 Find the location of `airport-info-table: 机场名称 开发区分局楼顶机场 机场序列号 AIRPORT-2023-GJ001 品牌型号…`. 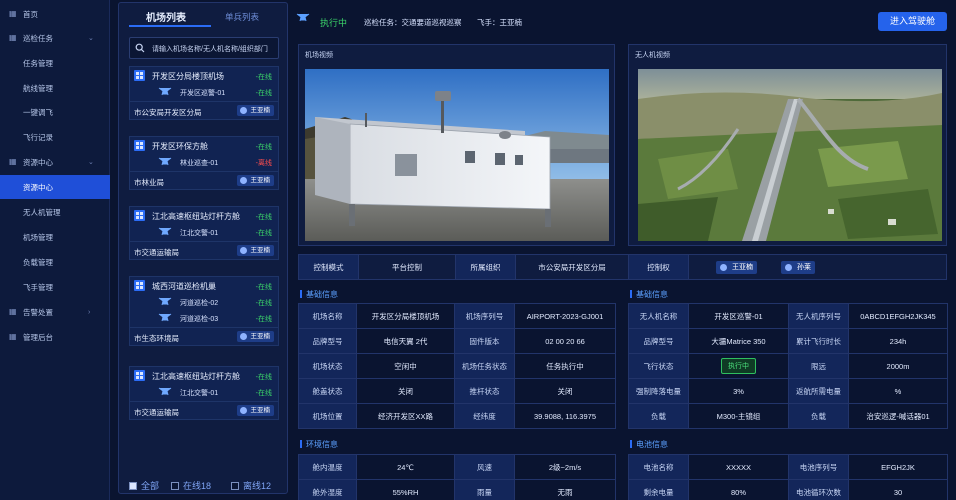

airport-info-table: 机场名称 开发区分局楼顶机场 机场序列号 AIRPORT-2023-GJ001 品牌型号… is located at coordinates (457, 366).